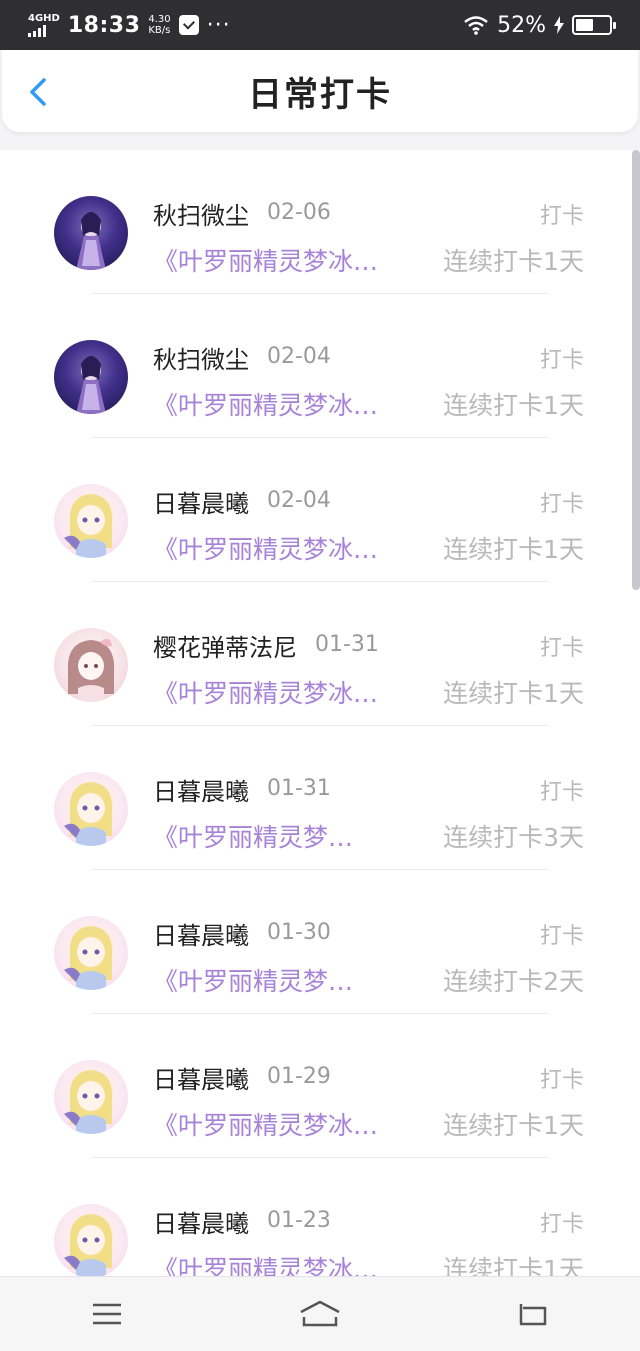 This screenshot has width=640, height=1351. I want to click on streak-text: 连续打卡2天, so click(513, 981).